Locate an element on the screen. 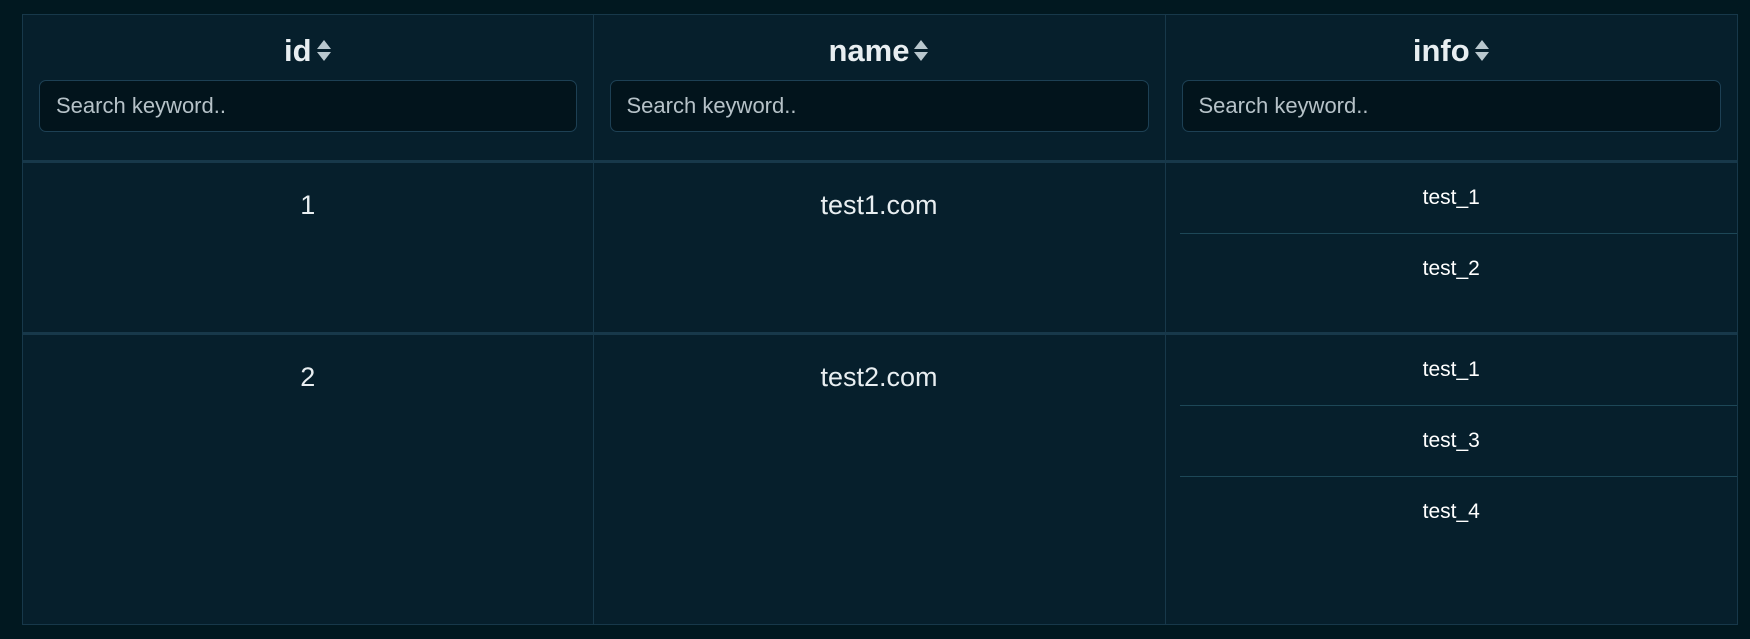 This screenshot has width=1750, height=639. cell-info: test_1 test_2 is located at coordinates (1451, 248).